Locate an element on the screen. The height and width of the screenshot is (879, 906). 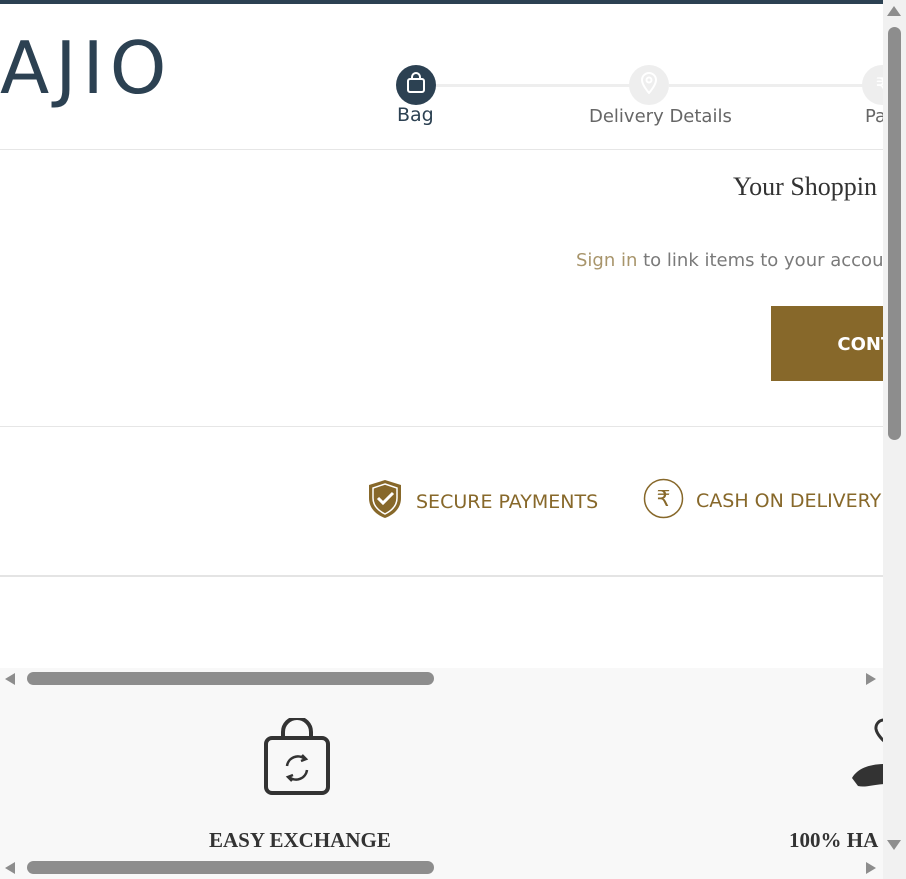
header-divider is located at coordinates (441, 149).